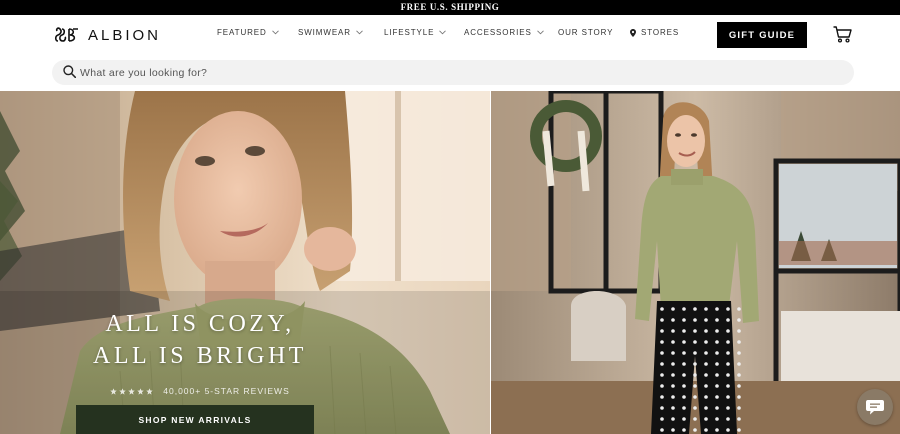 Image resolution: width=900 pixels, height=434 pixels. What do you see at coordinates (409, 32) in the screenshot?
I see `nav-label: LIFESTYLE` at bounding box center [409, 32].